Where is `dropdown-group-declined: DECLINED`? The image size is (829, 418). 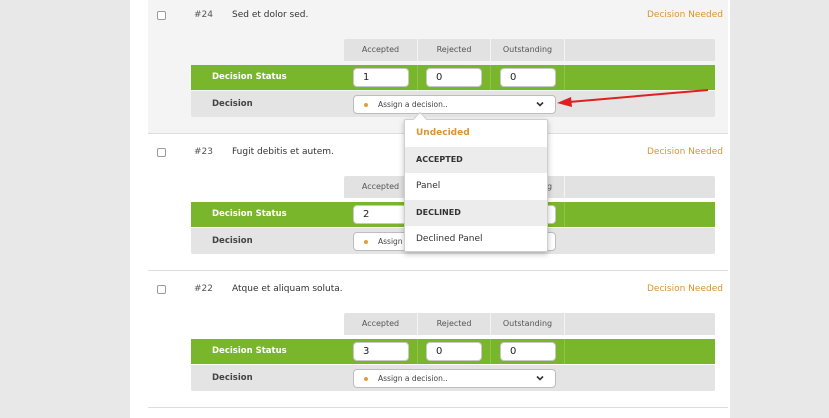 dropdown-group-declined: DECLINED is located at coordinates (476, 213).